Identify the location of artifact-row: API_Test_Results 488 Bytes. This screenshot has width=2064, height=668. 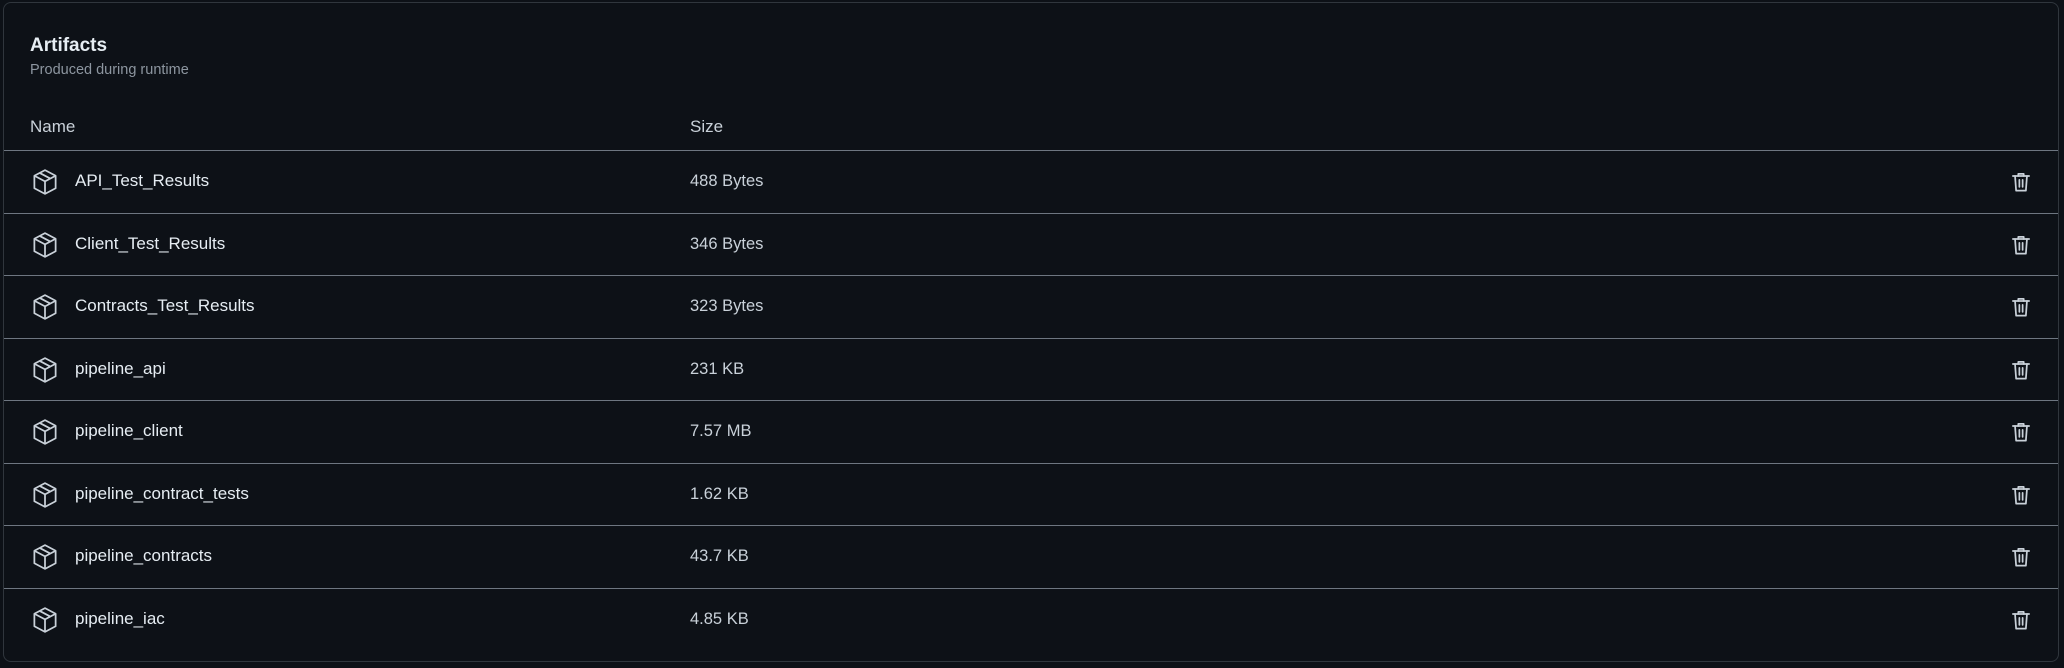
(1031, 181).